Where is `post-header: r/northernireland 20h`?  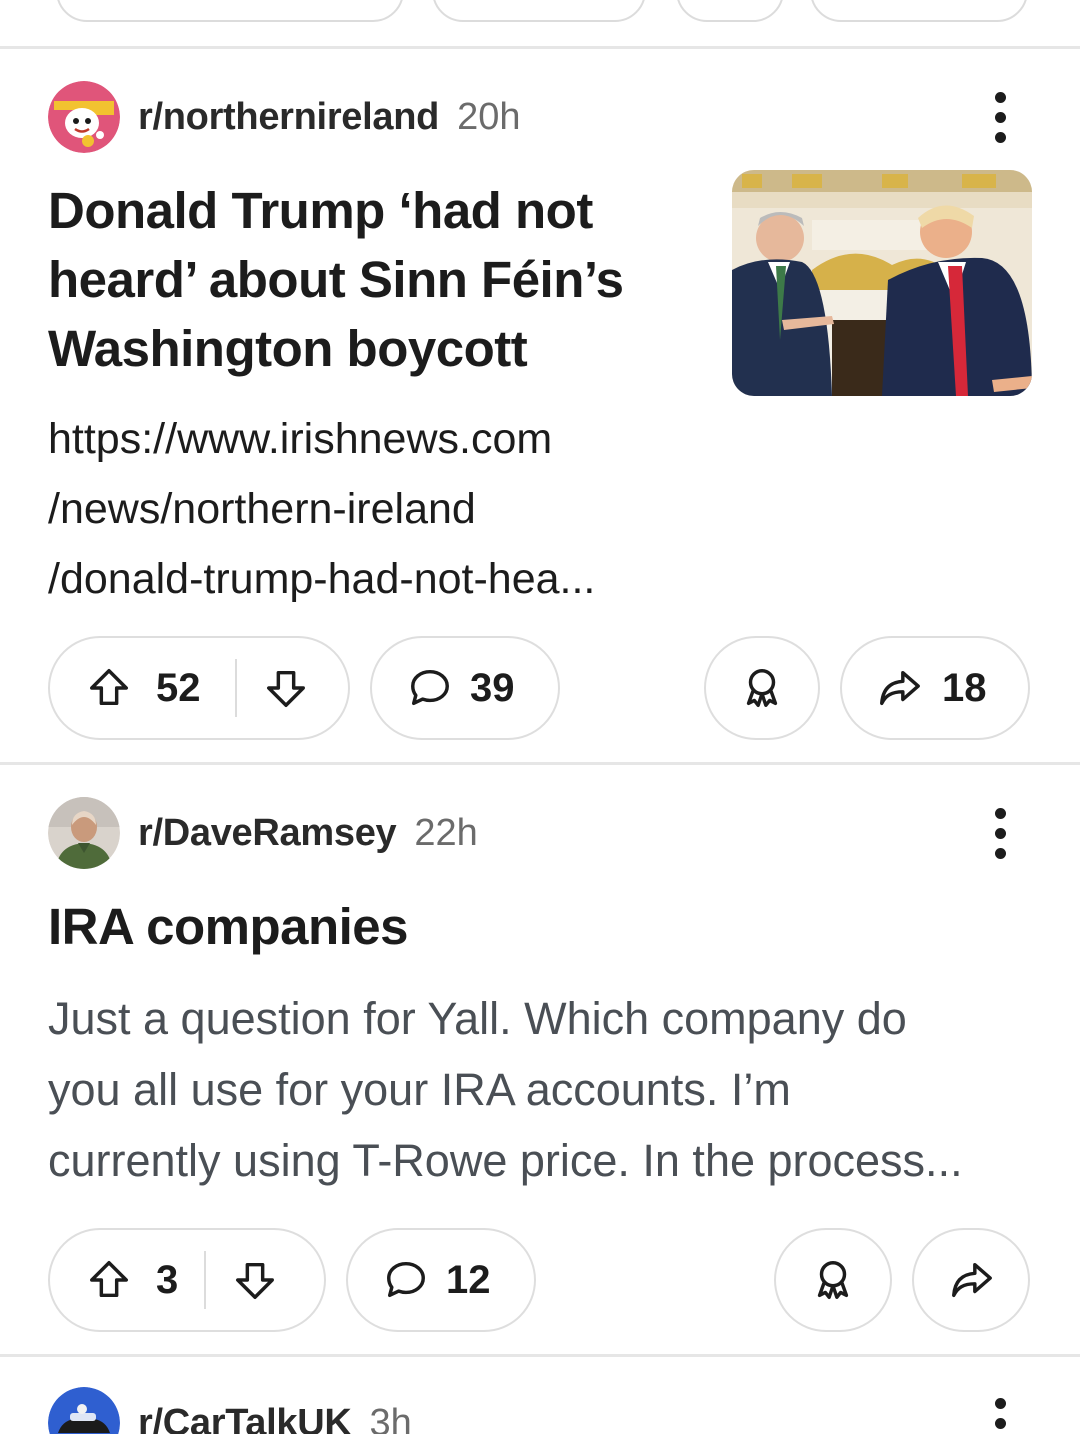 post-header: r/northernireland 20h is located at coordinates (284, 117).